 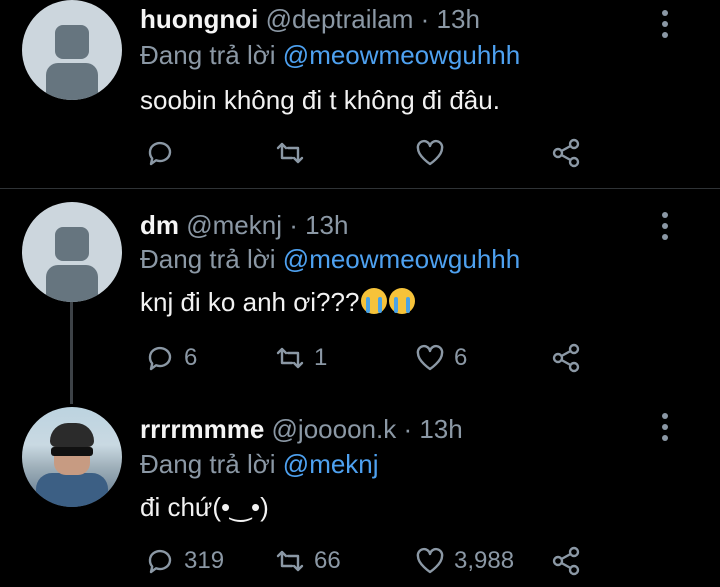 I want to click on tweet-text: knj đi ko anh ơi???, so click(x=278, y=302).